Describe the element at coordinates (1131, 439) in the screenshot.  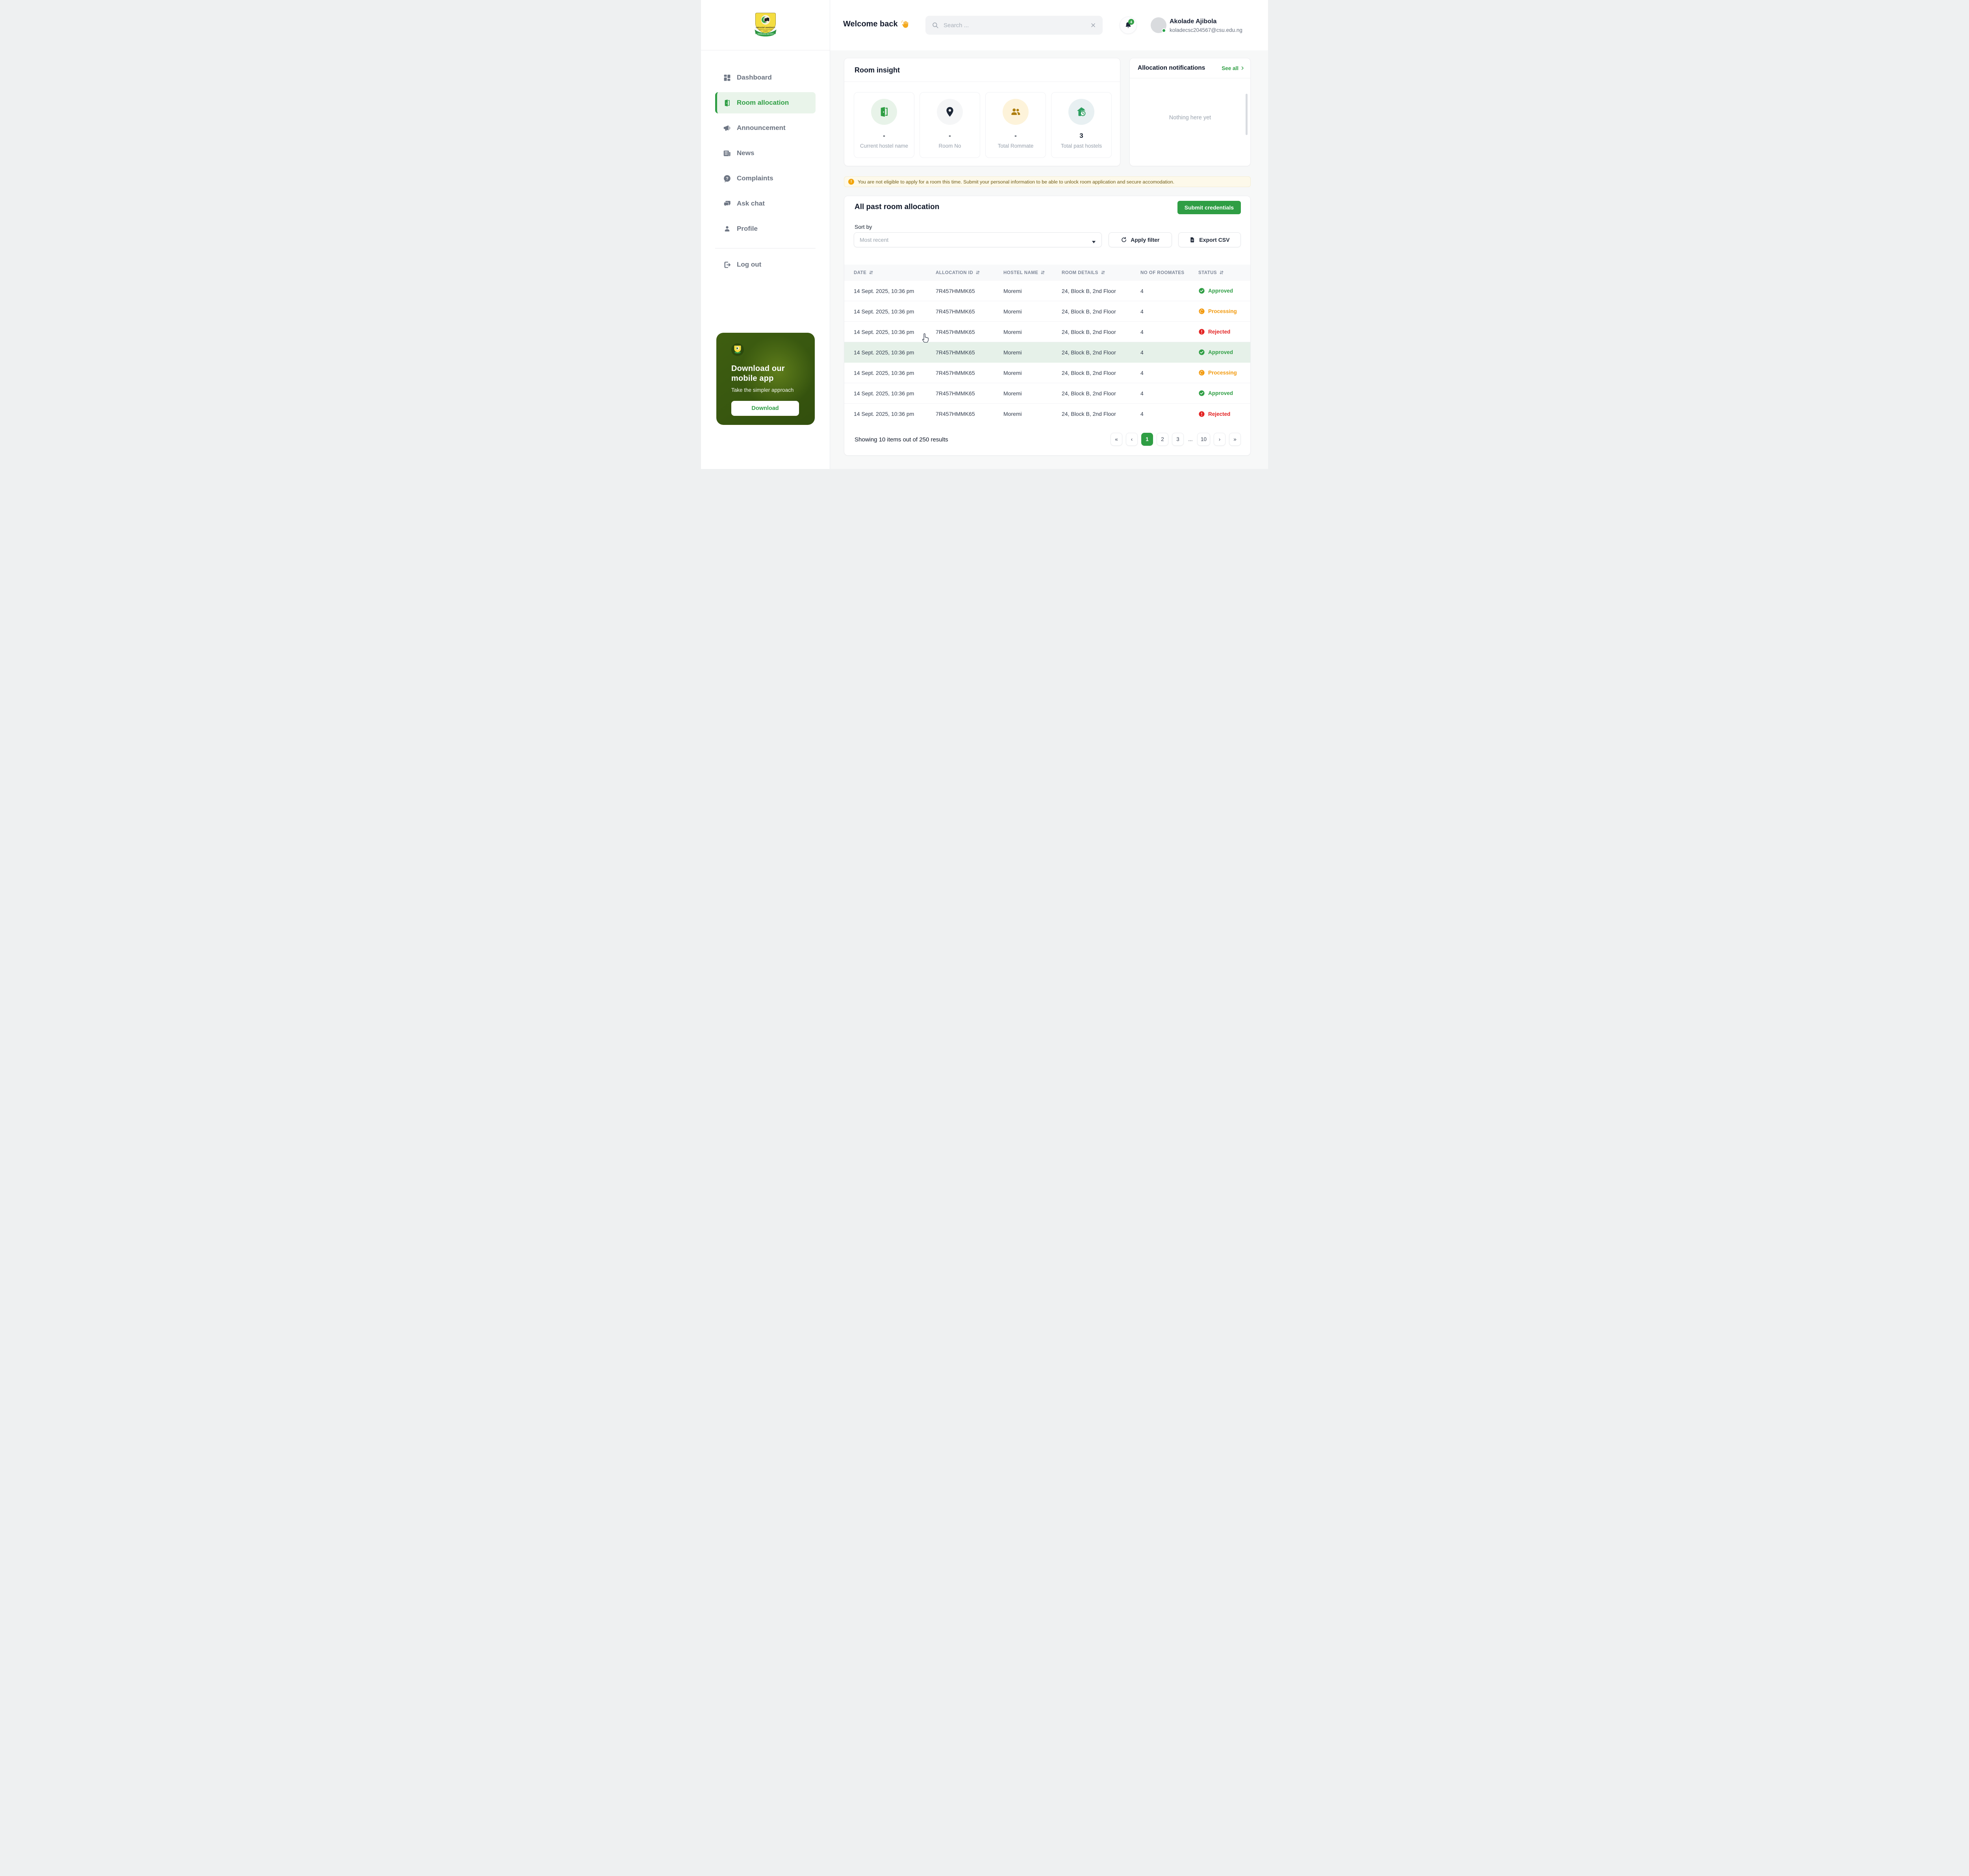
I see `prev-page-button: ‹` at that location.